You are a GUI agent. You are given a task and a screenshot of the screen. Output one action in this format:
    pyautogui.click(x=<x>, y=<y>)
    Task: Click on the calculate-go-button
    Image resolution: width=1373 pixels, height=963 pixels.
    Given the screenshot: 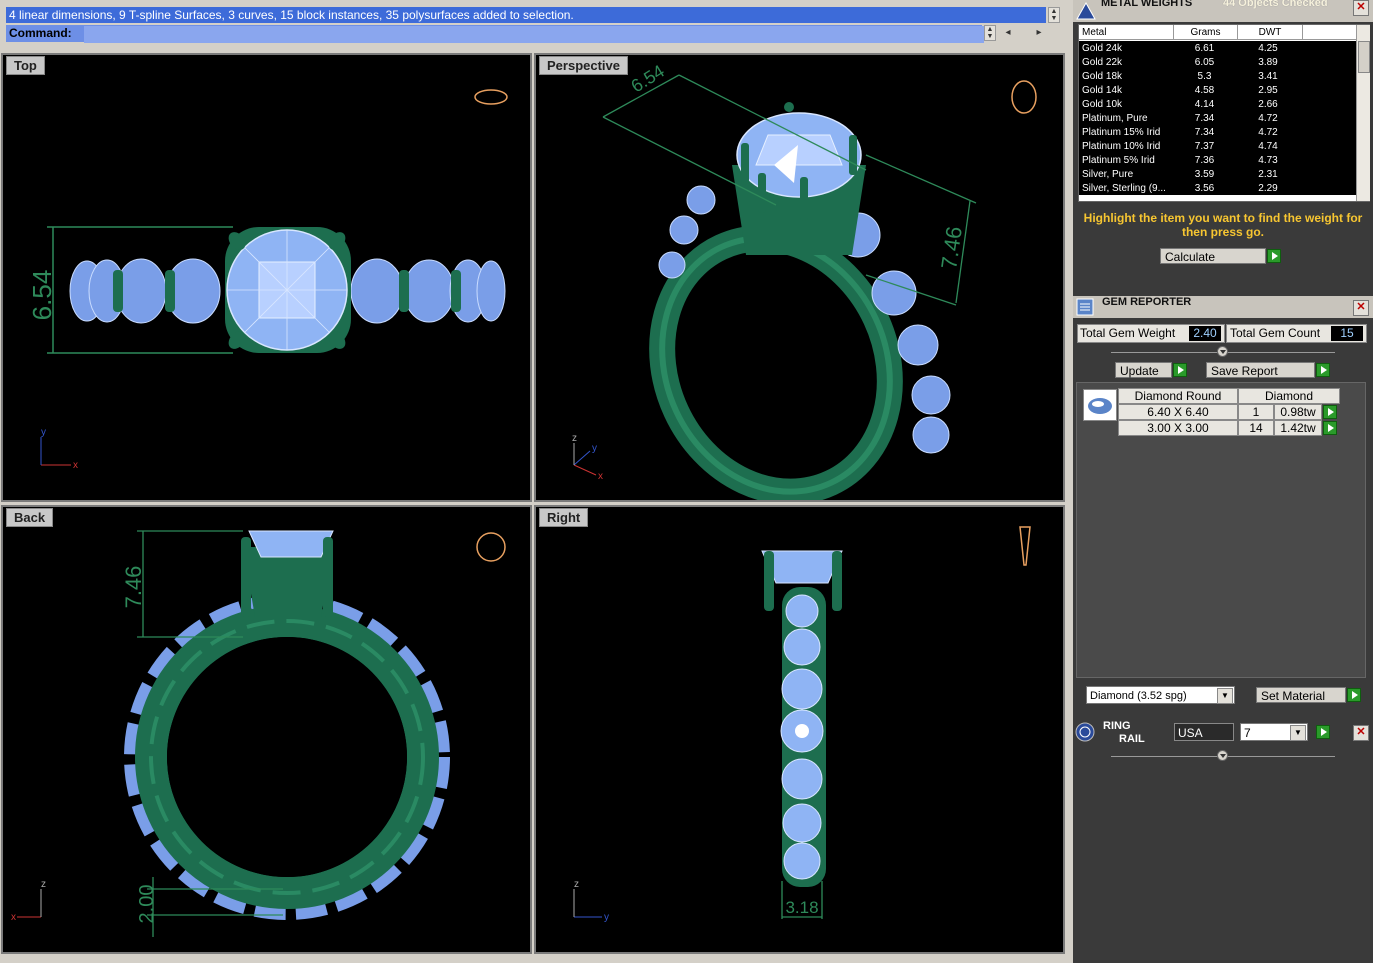 What is the action you would take?
    pyautogui.click(x=1274, y=256)
    